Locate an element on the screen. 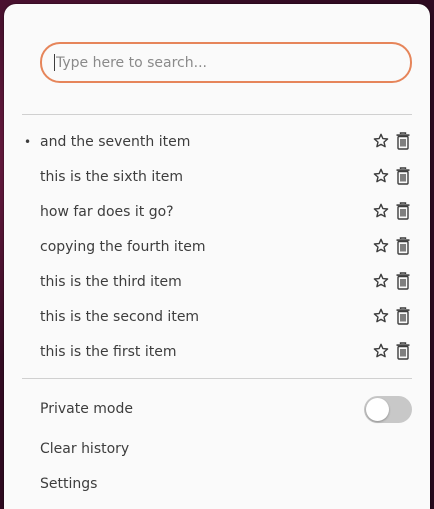  search-field is located at coordinates (226, 62).